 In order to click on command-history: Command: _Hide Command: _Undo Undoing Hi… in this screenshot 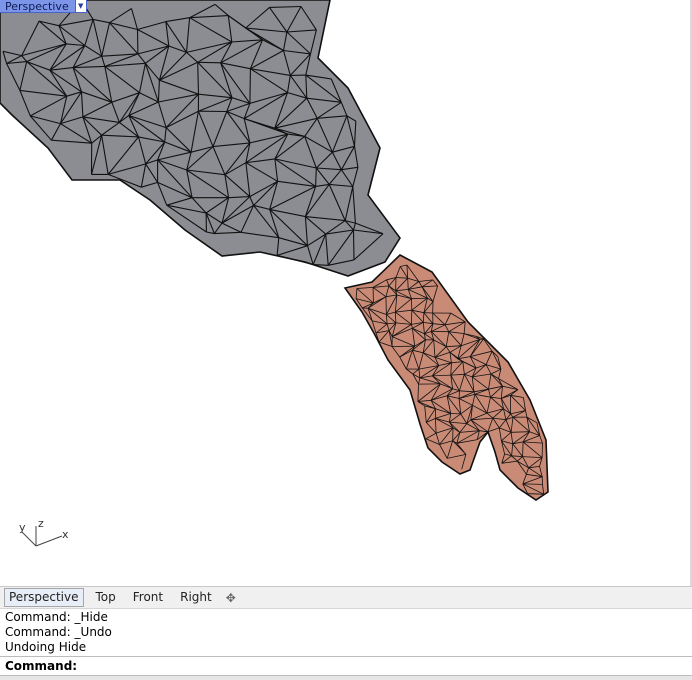, I will do `click(346, 632)`.